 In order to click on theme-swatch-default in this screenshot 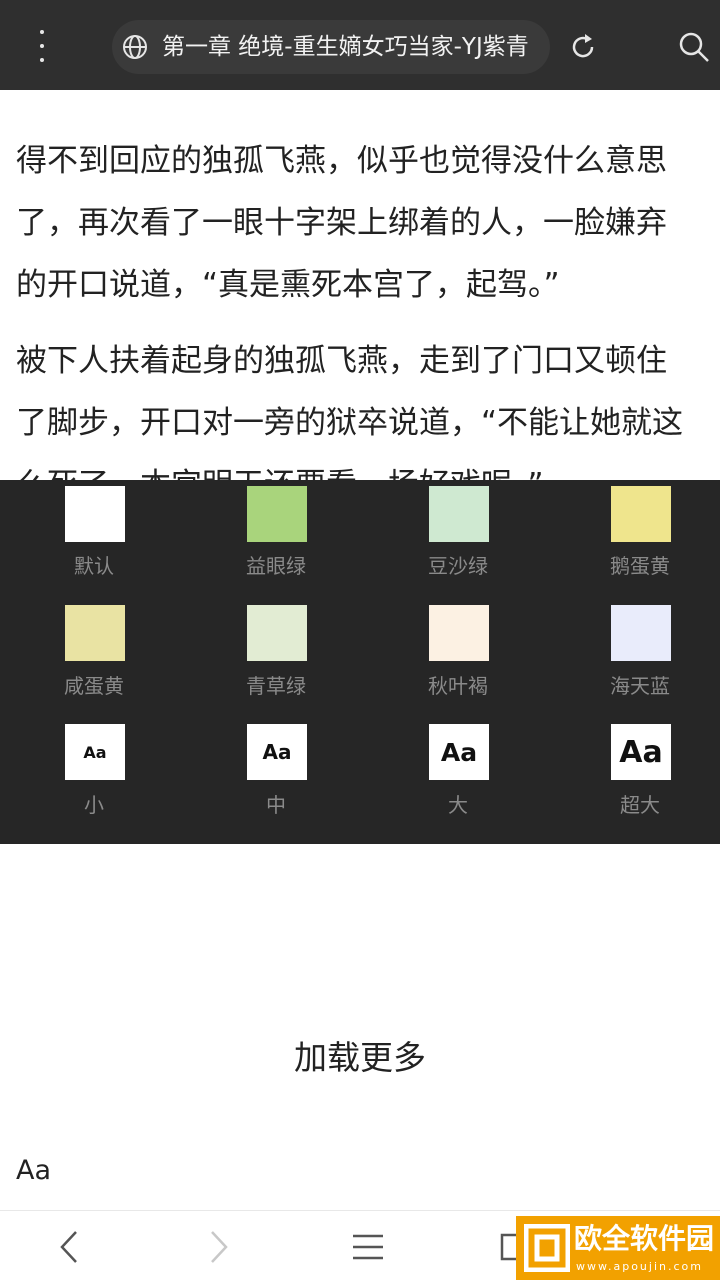, I will do `click(95, 514)`.